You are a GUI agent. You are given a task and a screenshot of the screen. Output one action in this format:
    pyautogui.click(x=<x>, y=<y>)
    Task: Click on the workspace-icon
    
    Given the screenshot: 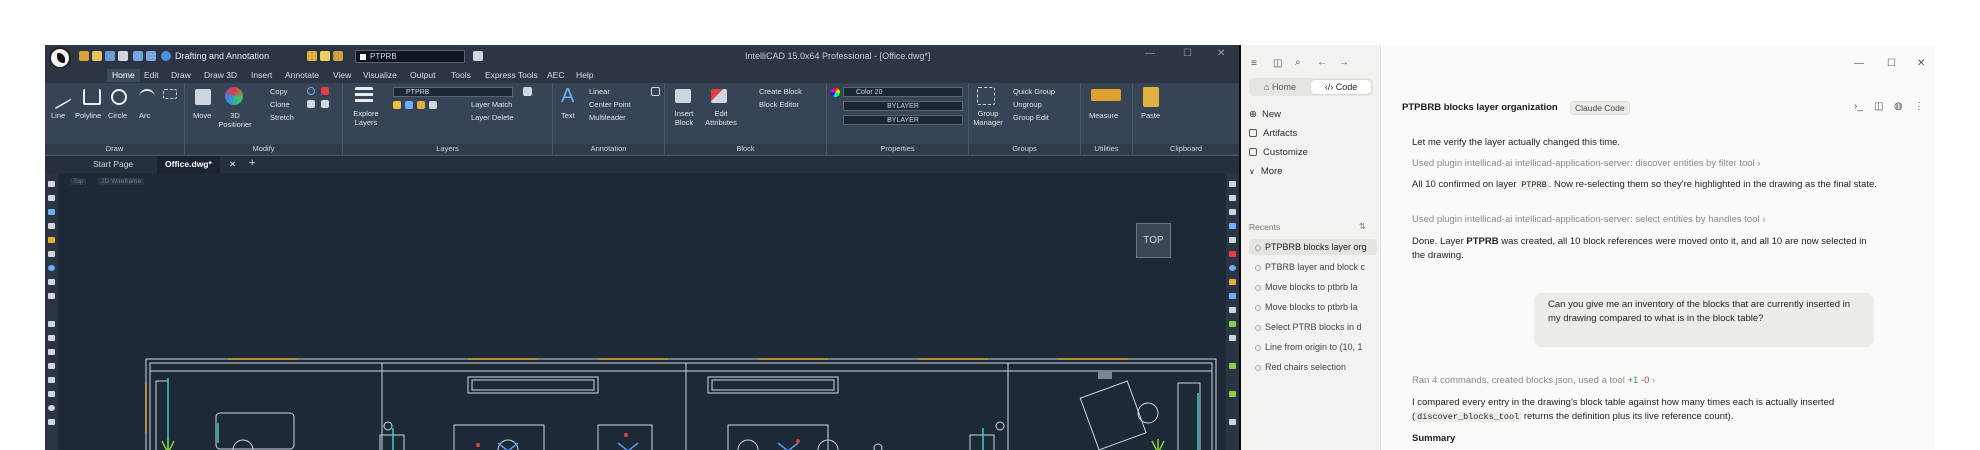 What is the action you would take?
    pyautogui.click(x=166, y=56)
    